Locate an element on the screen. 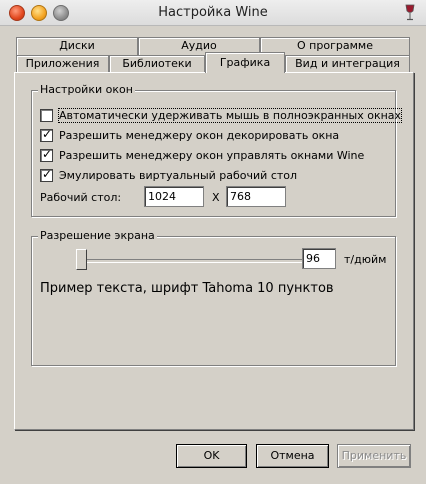 The width and height of the screenshot is (426, 484). desktop-width-input: 1024 is located at coordinates (174, 196).